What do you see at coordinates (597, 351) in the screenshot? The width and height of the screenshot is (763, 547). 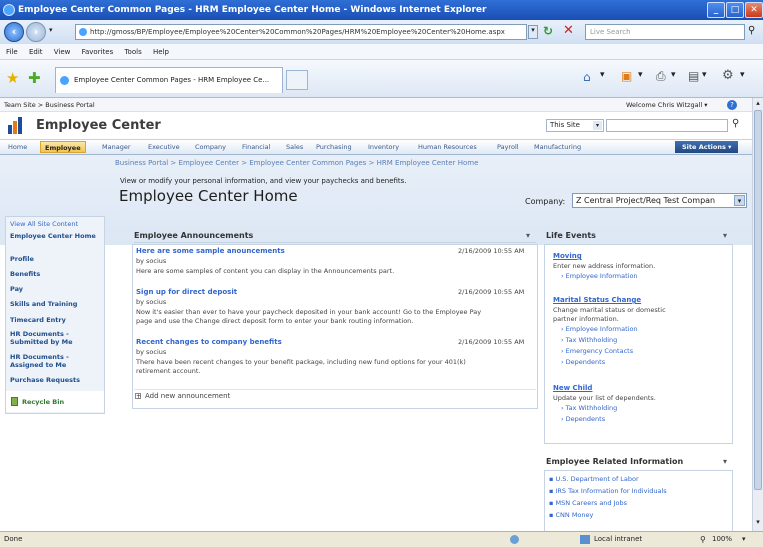 I see `marital-emergency-link: › Emergency Contacts` at bounding box center [597, 351].